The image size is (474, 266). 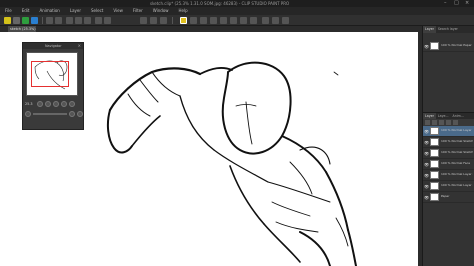 What do you see at coordinates (80, 114) in the screenshot?
I see `reset-rotation-icon` at bounding box center [80, 114].